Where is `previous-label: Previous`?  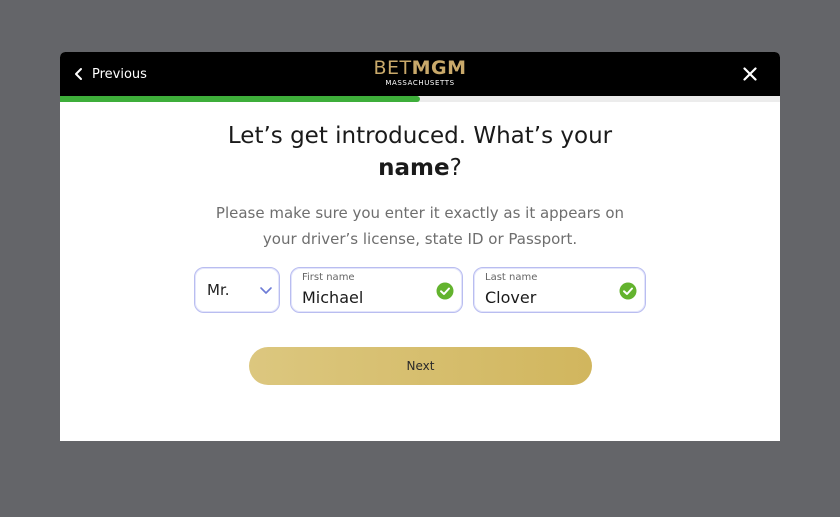
previous-label: Previous is located at coordinates (119, 74).